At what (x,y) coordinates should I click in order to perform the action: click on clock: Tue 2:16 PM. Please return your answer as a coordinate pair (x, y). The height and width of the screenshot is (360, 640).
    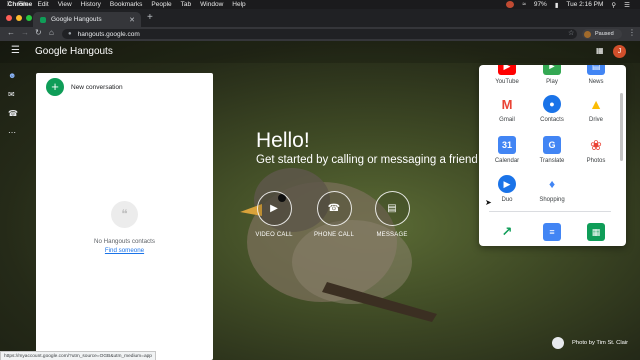
    Looking at the image, I should click on (584, 4).